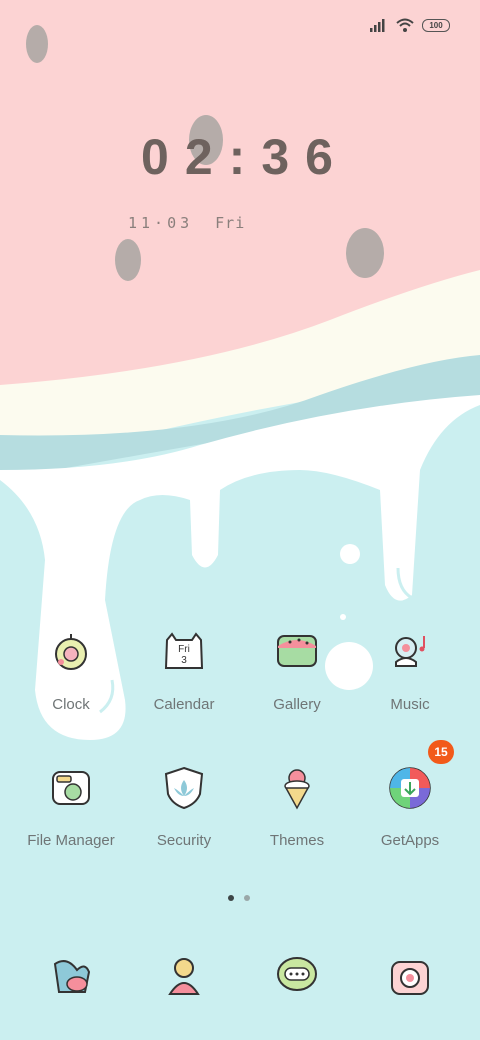 The width and height of the screenshot is (480, 1040). What do you see at coordinates (410, 652) in the screenshot?
I see `music-icon` at bounding box center [410, 652].